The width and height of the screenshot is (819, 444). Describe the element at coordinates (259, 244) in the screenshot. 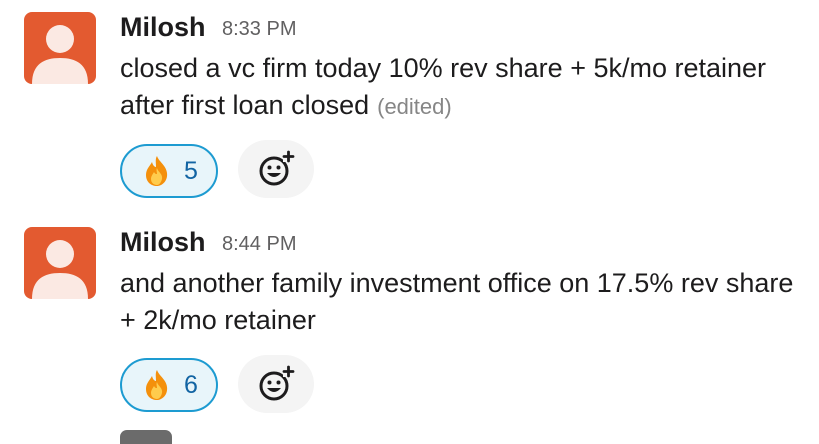

I see `timestamp: 8:44 PM` at that location.